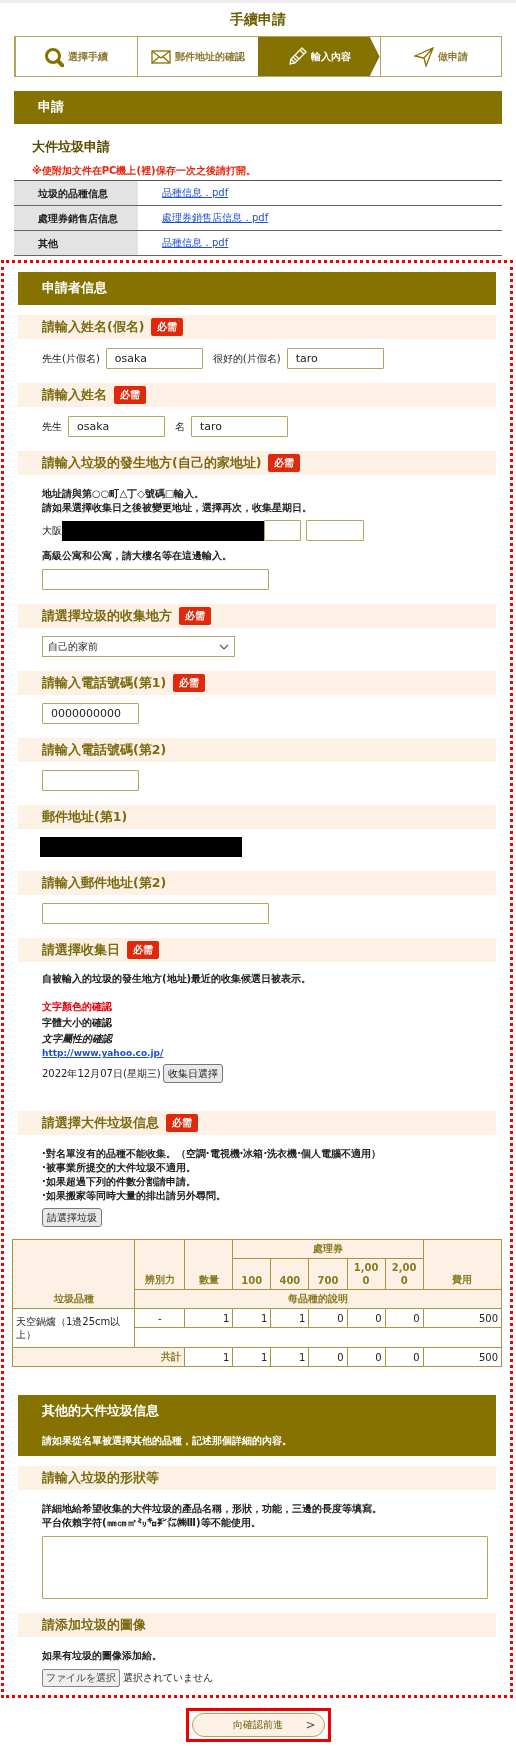 This screenshot has width=516, height=1746. Describe the element at coordinates (168, 1678) in the screenshot. I see `file-status: 選択されていません` at that location.